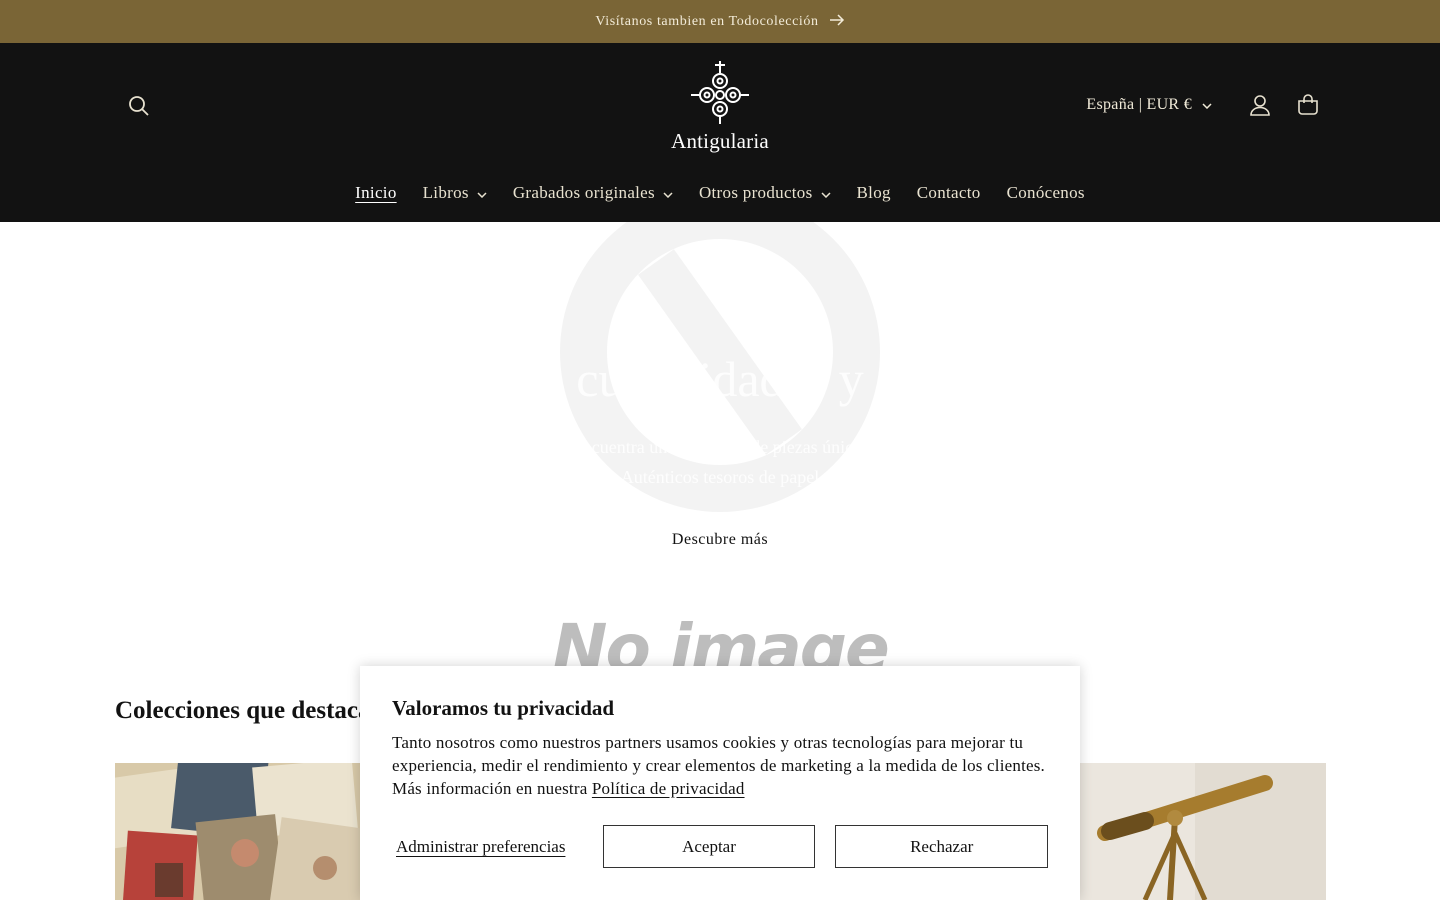  Describe the element at coordinates (497, 847) in the screenshot. I see `manage-preferences-button: Administrar preferencias` at that location.